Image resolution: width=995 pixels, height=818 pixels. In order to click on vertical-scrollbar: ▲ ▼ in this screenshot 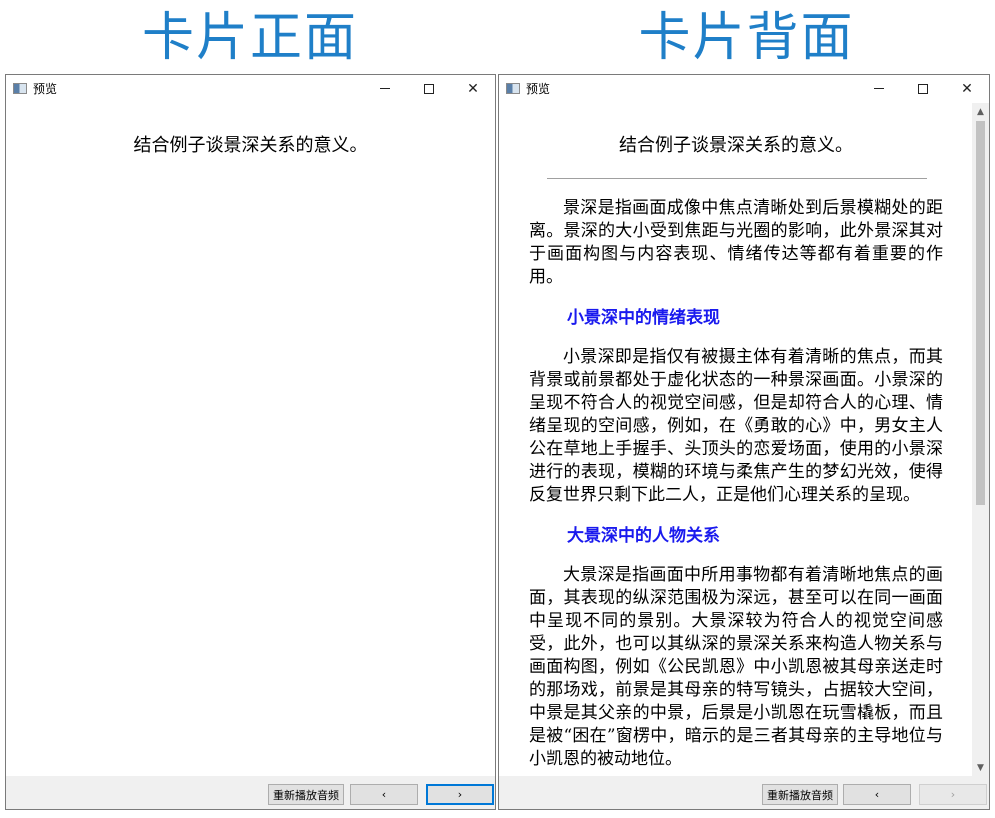, I will do `click(980, 439)`.